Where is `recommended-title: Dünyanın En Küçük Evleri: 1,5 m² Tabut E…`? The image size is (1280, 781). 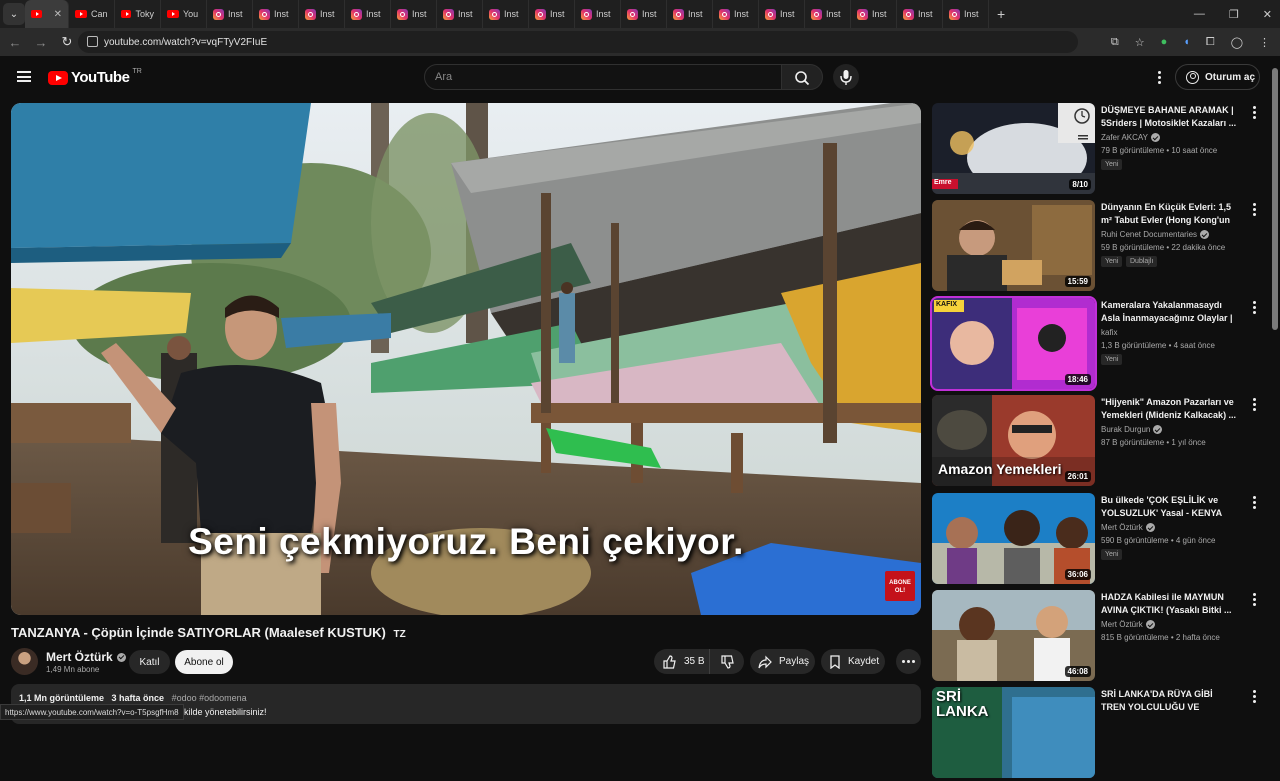
recommended-title: Dünyanın En Küçük Evleri: 1,5 m² Tabut E… is located at coordinates (1170, 214).